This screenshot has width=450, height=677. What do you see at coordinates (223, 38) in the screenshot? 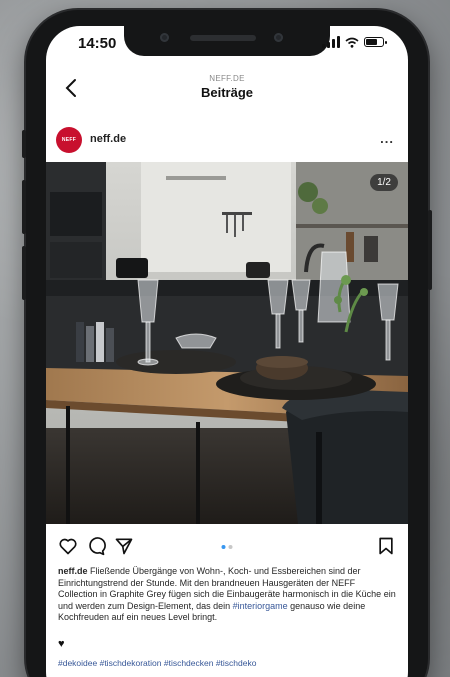
I see `speaker-grille` at bounding box center [223, 38].